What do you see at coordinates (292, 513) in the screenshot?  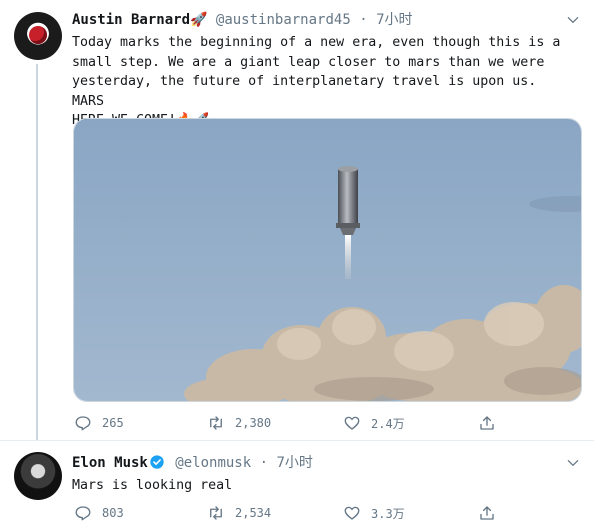 I see `tweet-actions: 803 2,534 3.3万` at bounding box center [292, 513].